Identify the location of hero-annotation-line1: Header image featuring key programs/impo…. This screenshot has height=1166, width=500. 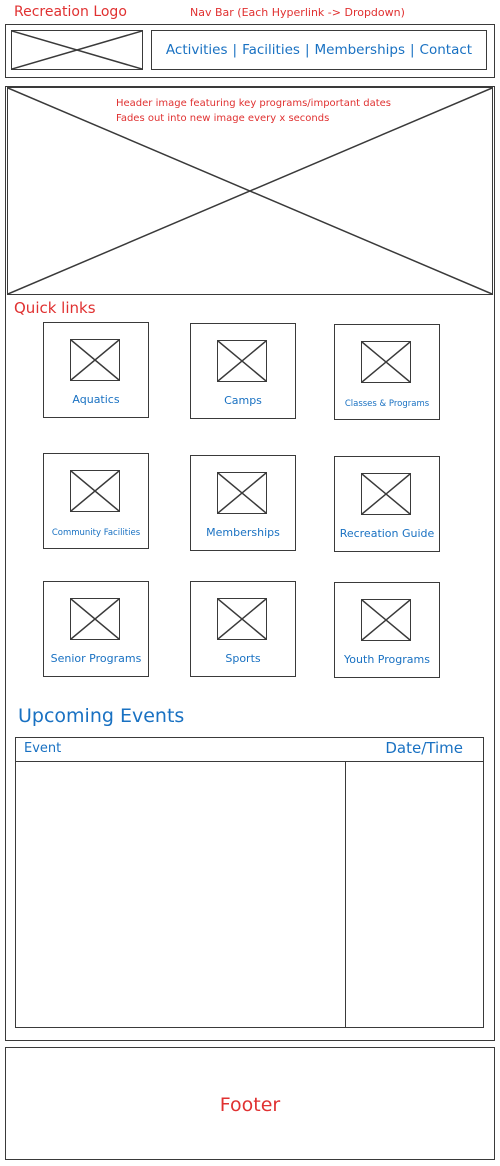
(254, 103).